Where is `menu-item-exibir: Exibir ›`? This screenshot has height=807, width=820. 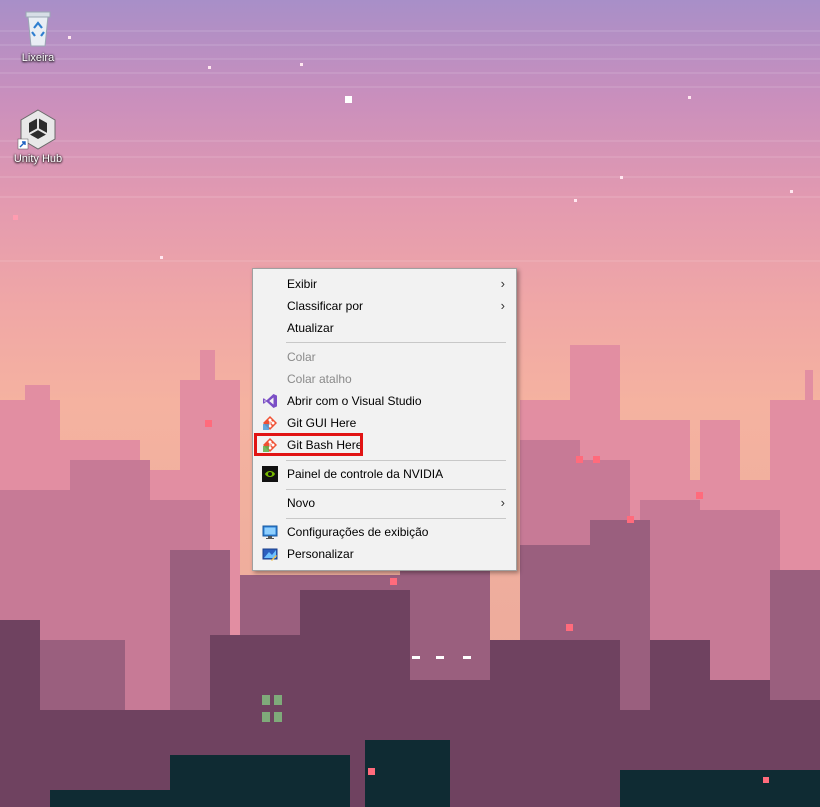
menu-item-exibir: Exibir › is located at coordinates (384, 284).